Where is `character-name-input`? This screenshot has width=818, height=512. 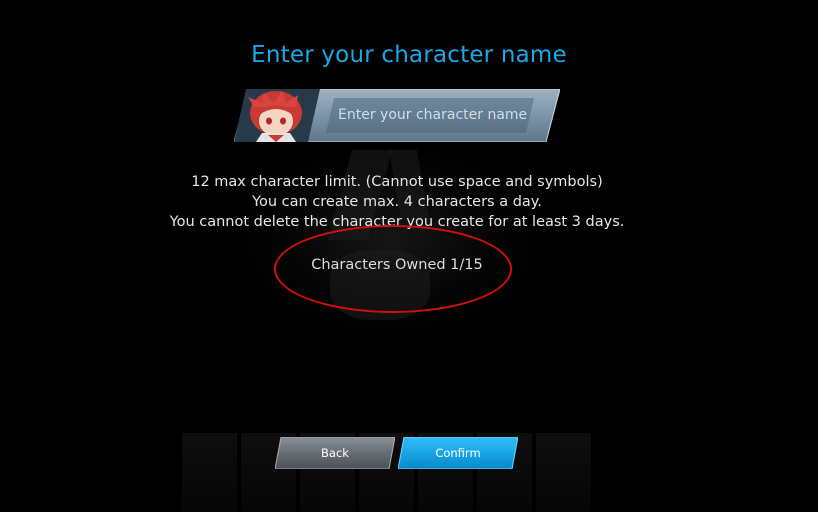 character-name-input is located at coordinates (443, 115).